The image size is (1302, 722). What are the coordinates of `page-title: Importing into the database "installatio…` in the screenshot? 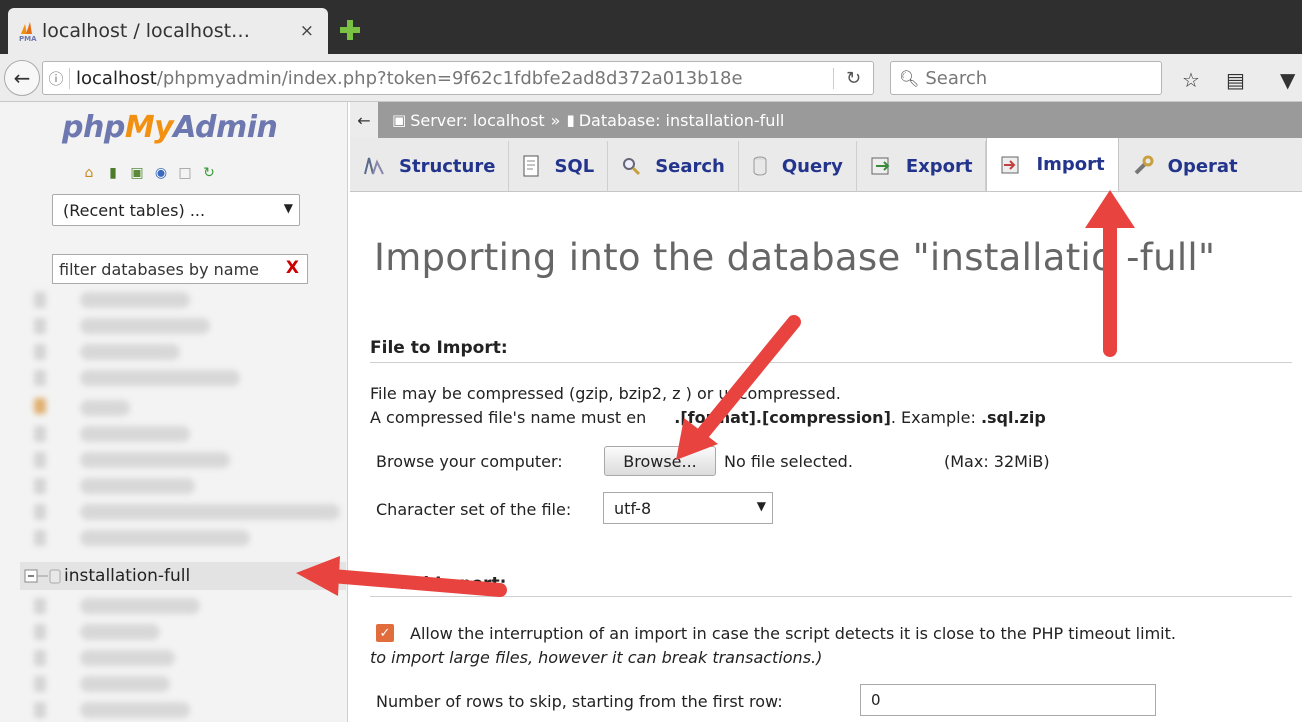 It's located at (795, 257).